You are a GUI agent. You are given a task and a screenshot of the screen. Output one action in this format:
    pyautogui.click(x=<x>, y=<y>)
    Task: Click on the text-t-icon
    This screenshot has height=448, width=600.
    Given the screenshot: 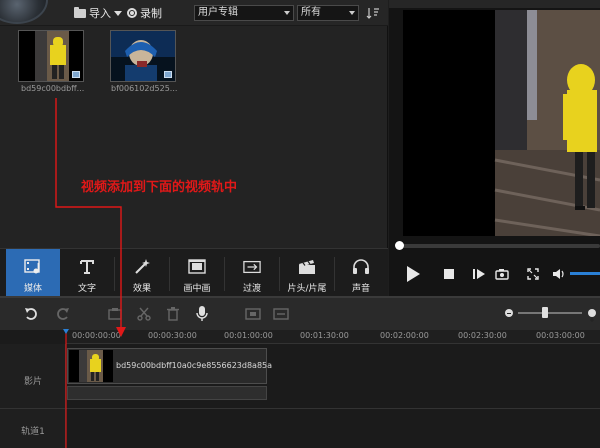 What is the action you would take?
    pyautogui.click(x=87, y=267)
    